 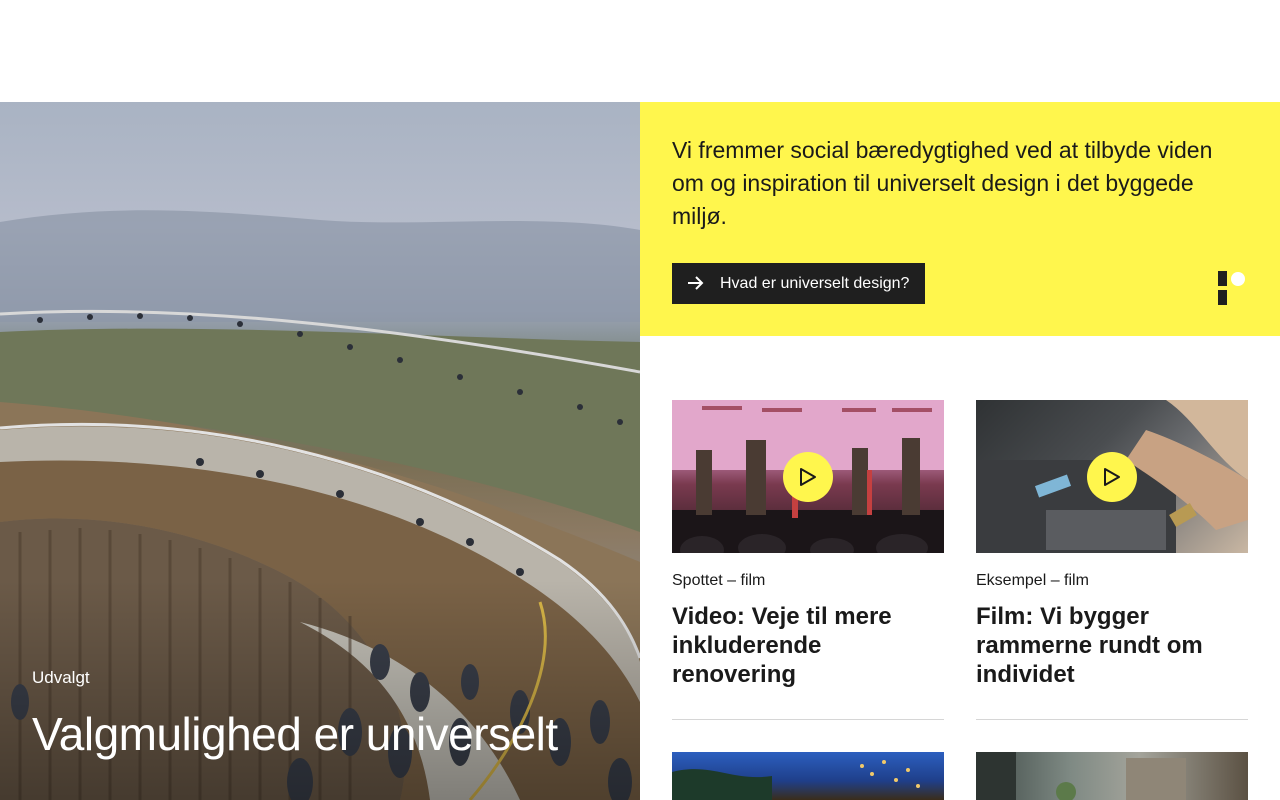 What do you see at coordinates (1231, 288) in the screenshot?
I see `logo-mark-icon` at bounding box center [1231, 288].